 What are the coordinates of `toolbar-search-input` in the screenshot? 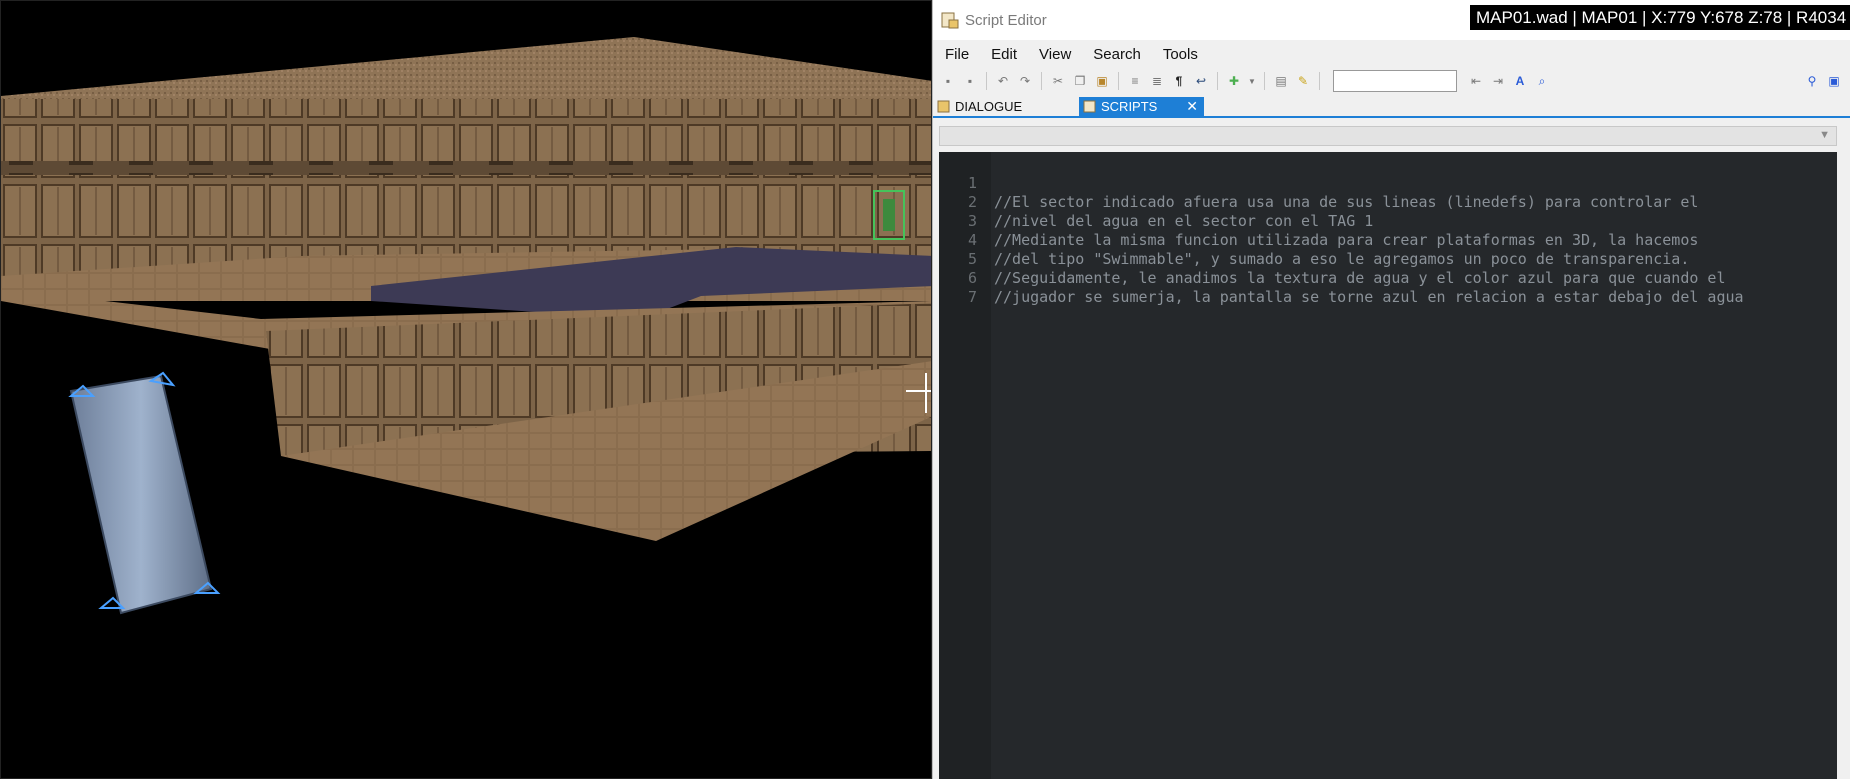 It's located at (1395, 81).